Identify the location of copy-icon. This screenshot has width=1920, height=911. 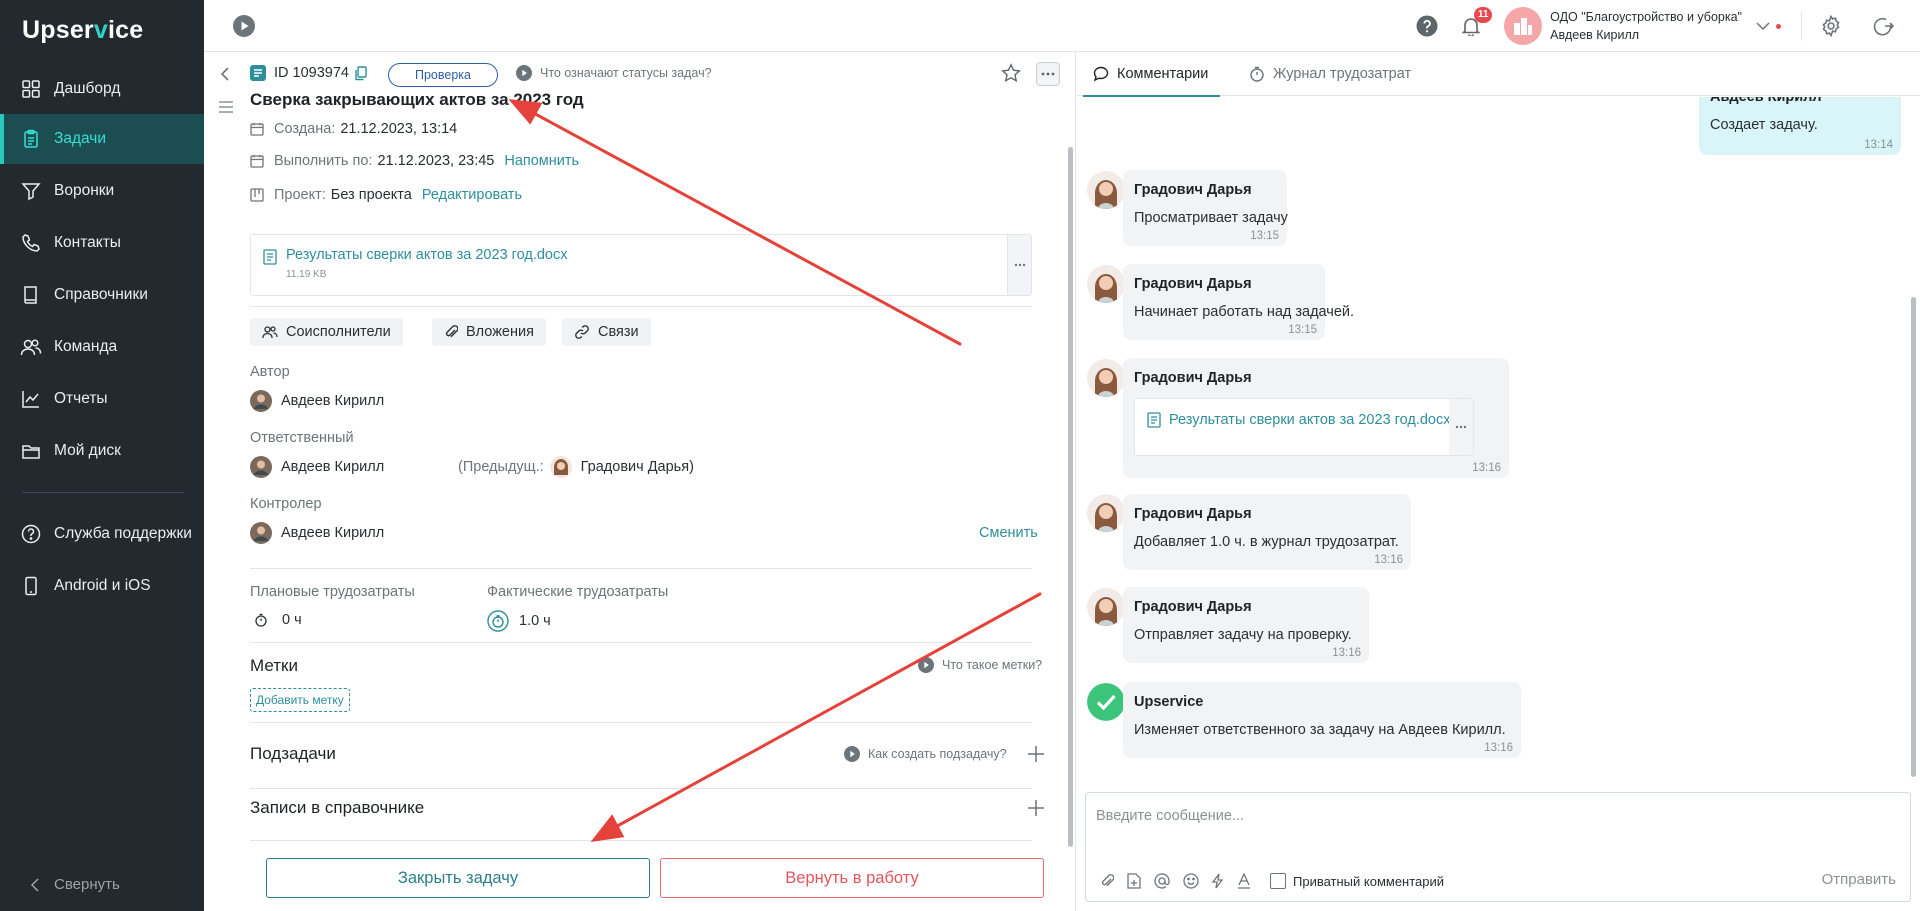
(361, 73).